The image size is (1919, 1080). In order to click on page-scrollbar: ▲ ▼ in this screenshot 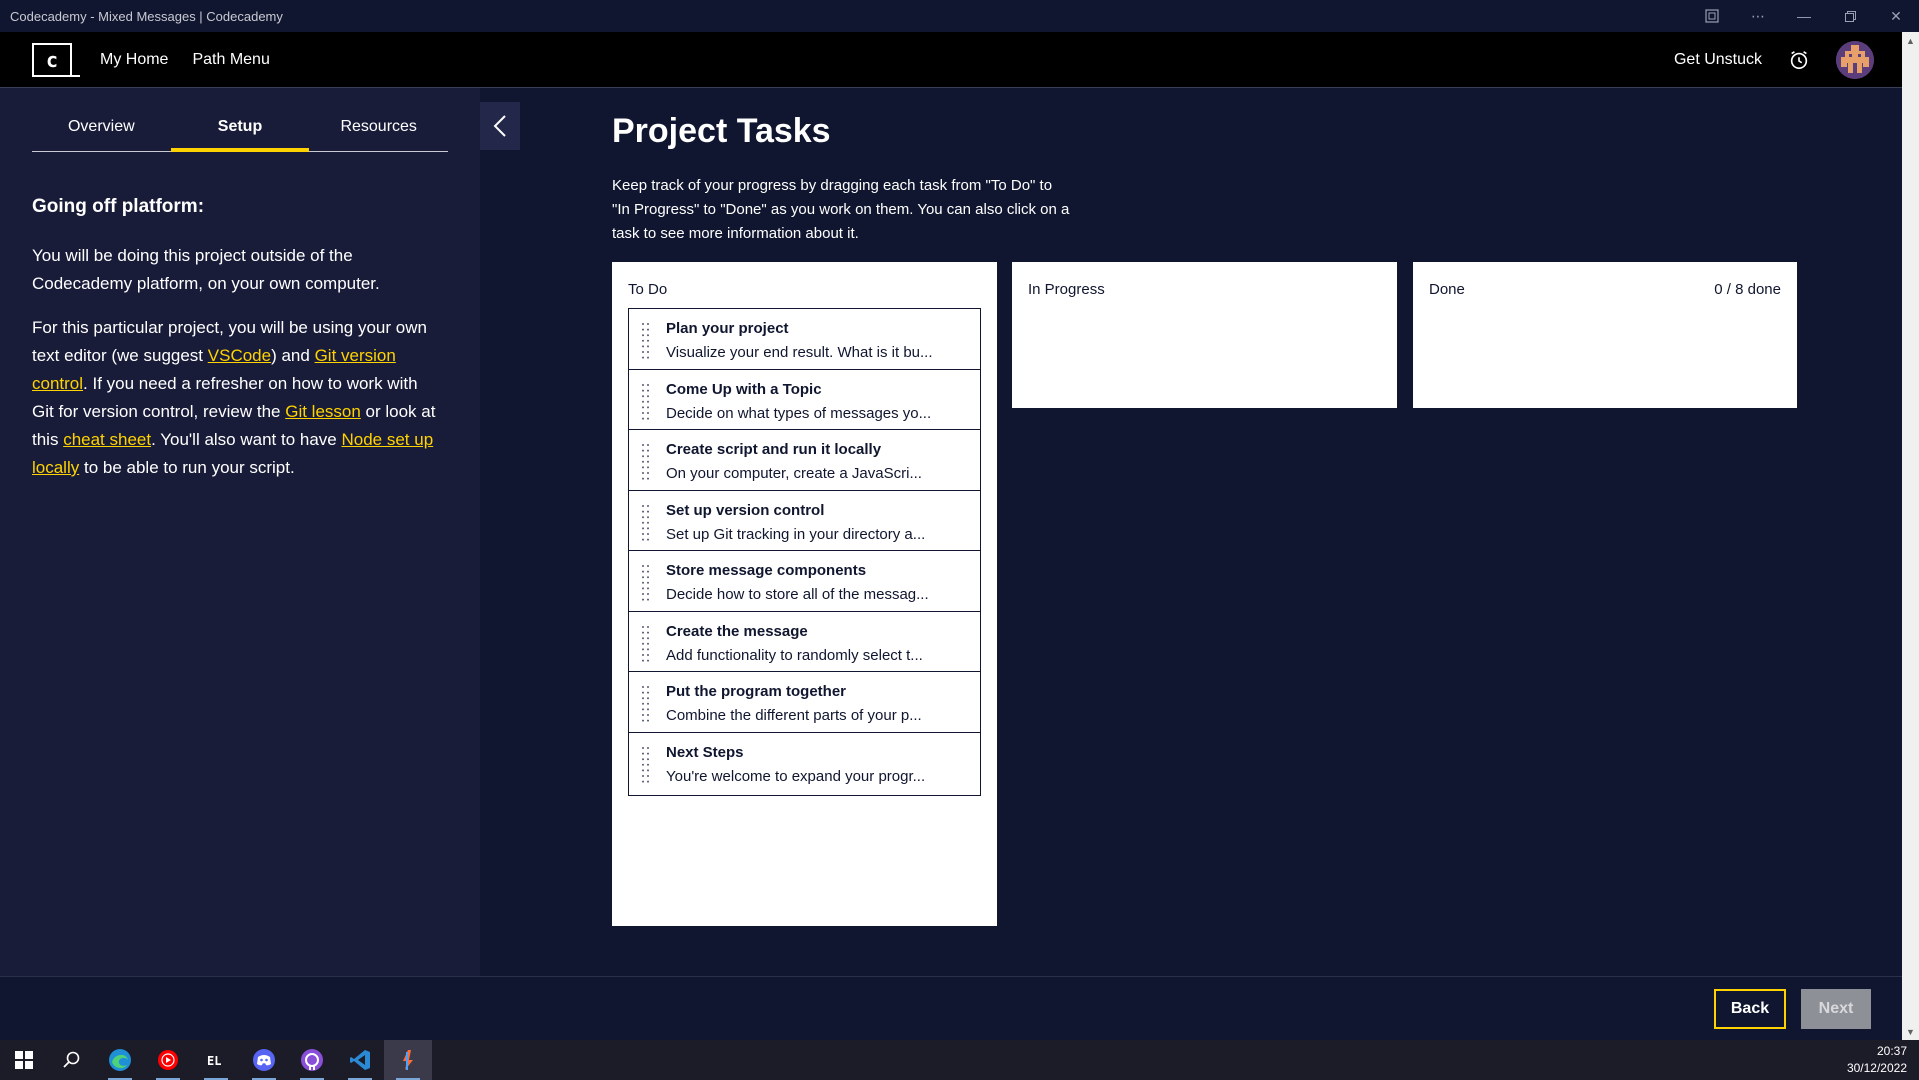, I will do `click(1910, 536)`.